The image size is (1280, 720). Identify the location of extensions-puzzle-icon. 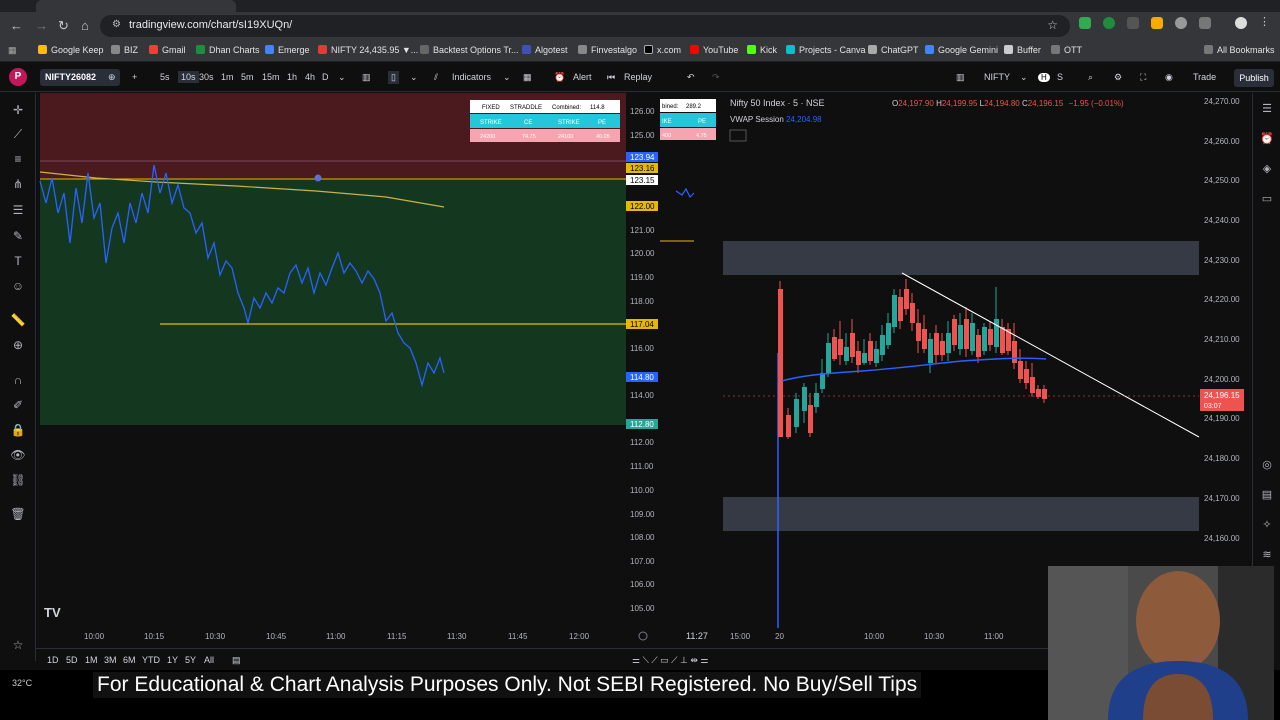
(1205, 23).